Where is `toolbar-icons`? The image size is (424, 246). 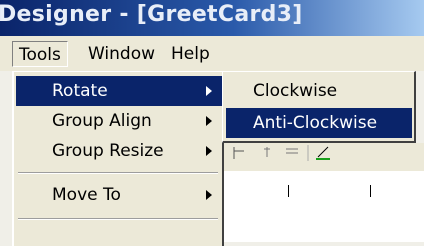
toolbar-icons is located at coordinates (281, 153).